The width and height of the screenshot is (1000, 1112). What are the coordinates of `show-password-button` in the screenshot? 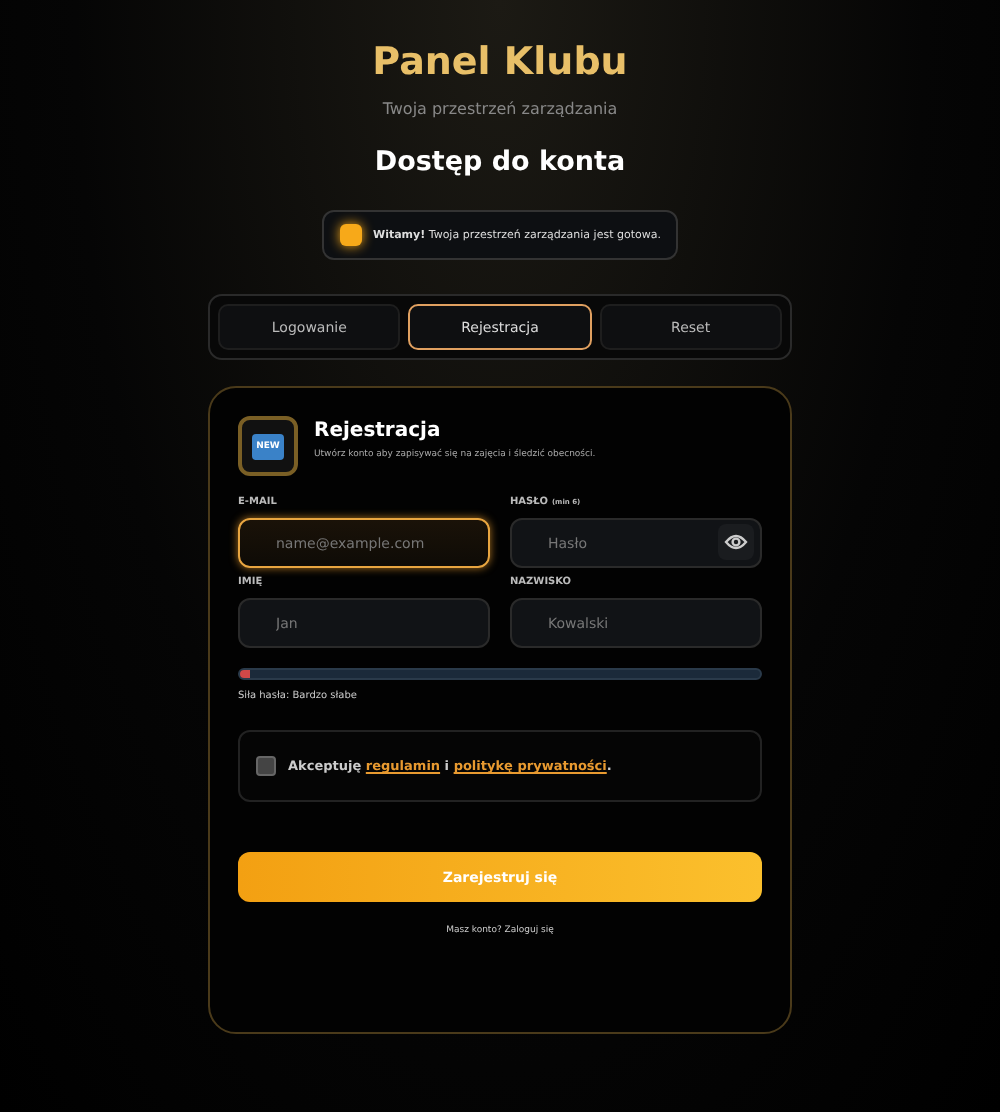 It's located at (736, 542).